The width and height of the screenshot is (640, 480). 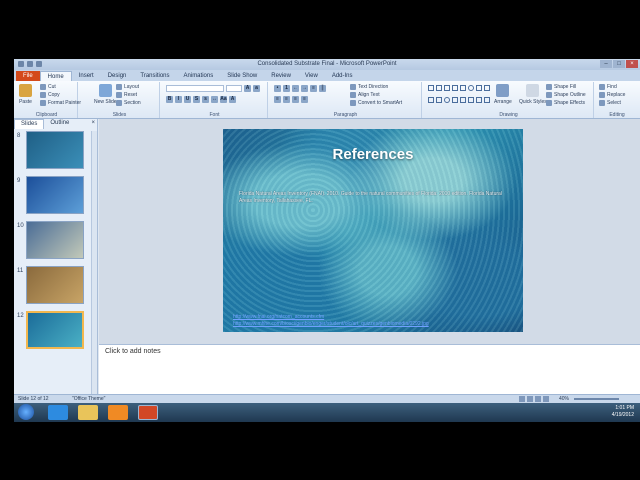 What do you see at coordinates (59, 124) in the screenshot?
I see `tab-outline-pane: Outline` at bounding box center [59, 124].